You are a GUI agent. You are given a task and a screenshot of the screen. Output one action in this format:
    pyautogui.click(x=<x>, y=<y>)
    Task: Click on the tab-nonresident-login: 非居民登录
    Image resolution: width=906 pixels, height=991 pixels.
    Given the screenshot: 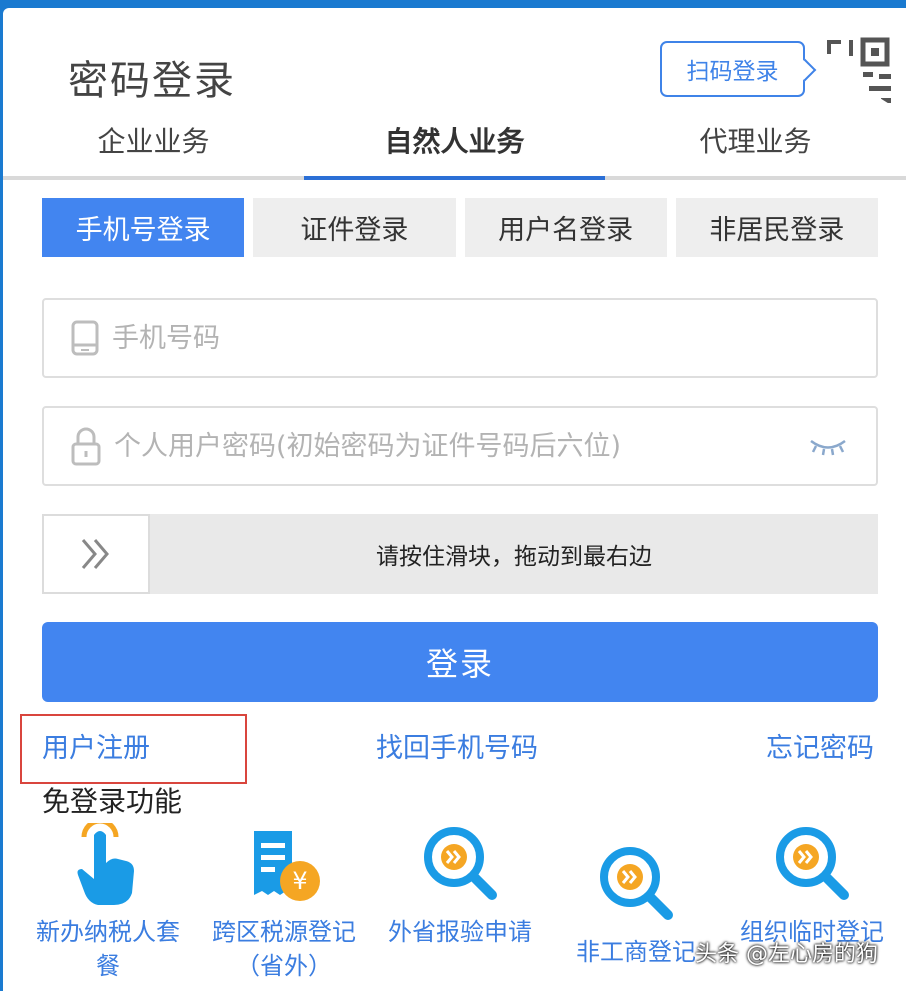 What is the action you would take?
    pyautogui.click(x=776, y=227)
    